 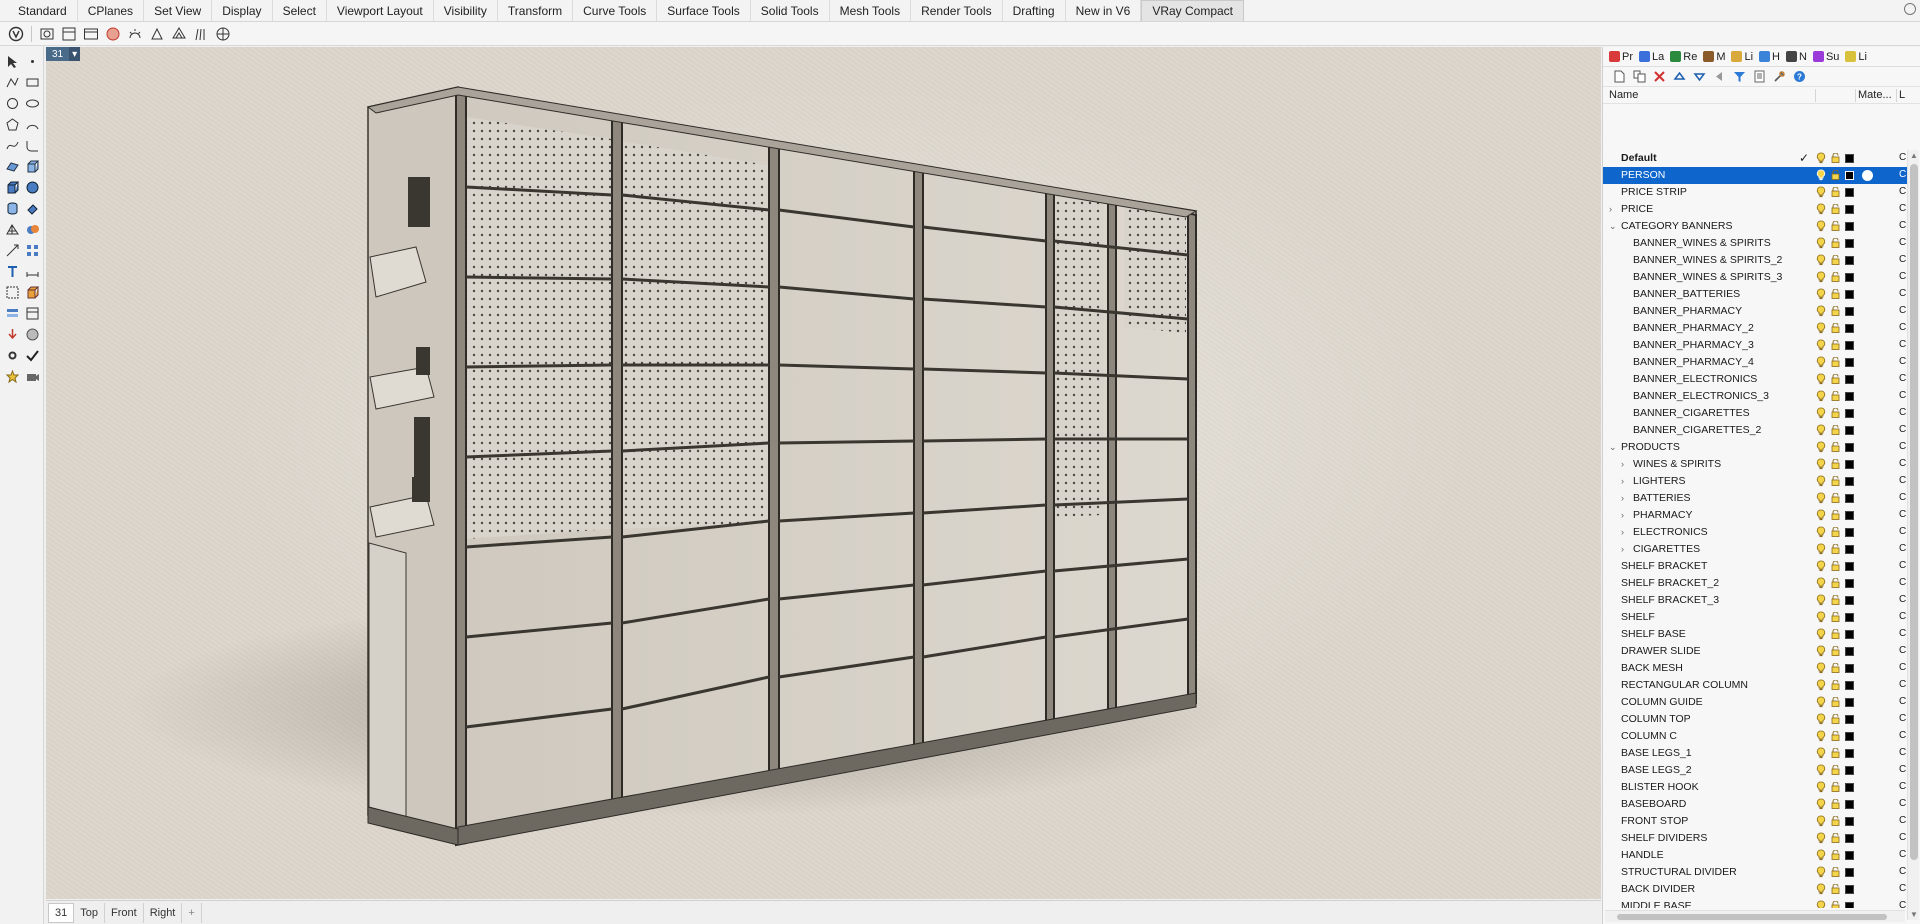 What do you see at coordinates (12, 376) in the screenshot?
I see `lights-icon` at bounding box center [12, 376].